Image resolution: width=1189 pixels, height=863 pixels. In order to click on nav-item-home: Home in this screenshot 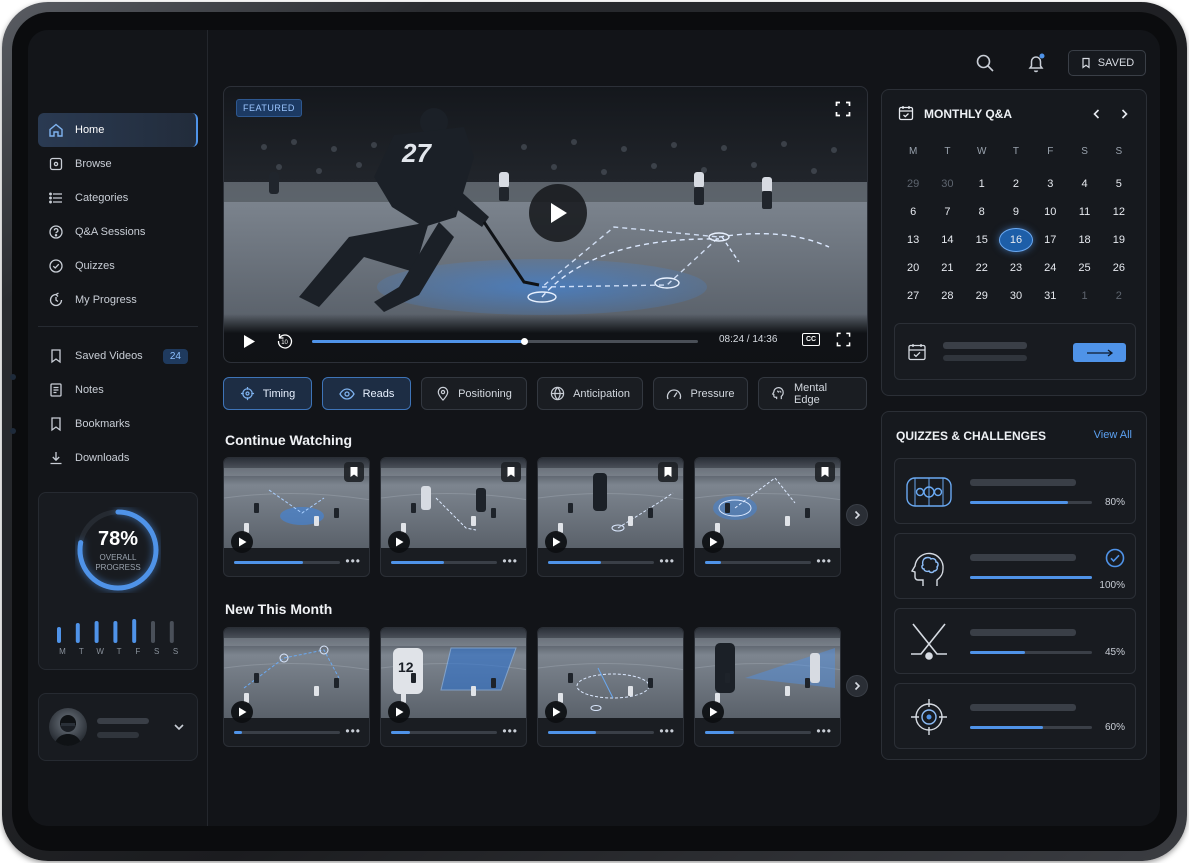, I will do `click(118, 130)`.